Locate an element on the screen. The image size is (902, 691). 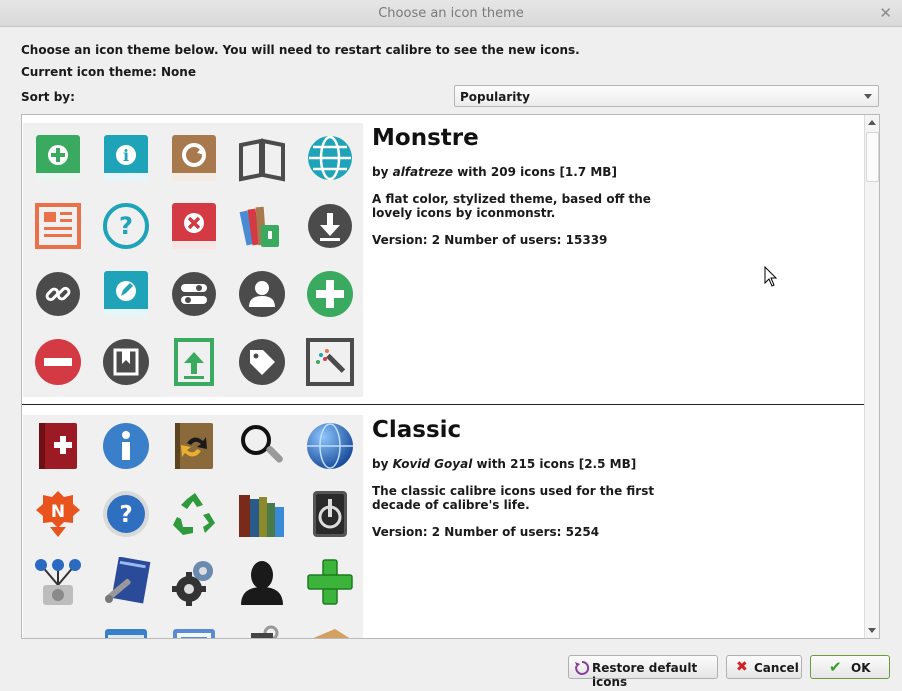
search-icon is located at coordinates (262, 446).